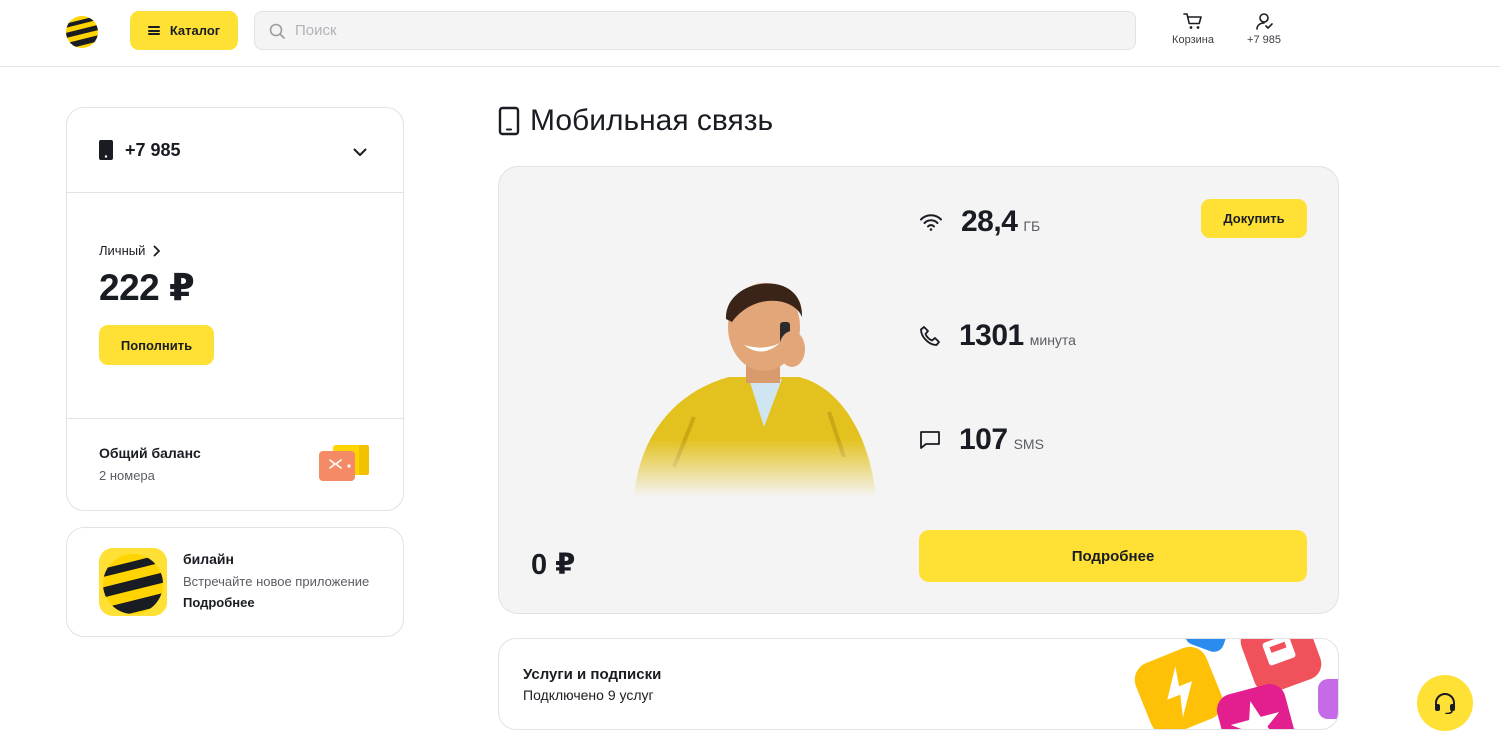  I want to click on catalog-label: Каталог, so click(195, 30).